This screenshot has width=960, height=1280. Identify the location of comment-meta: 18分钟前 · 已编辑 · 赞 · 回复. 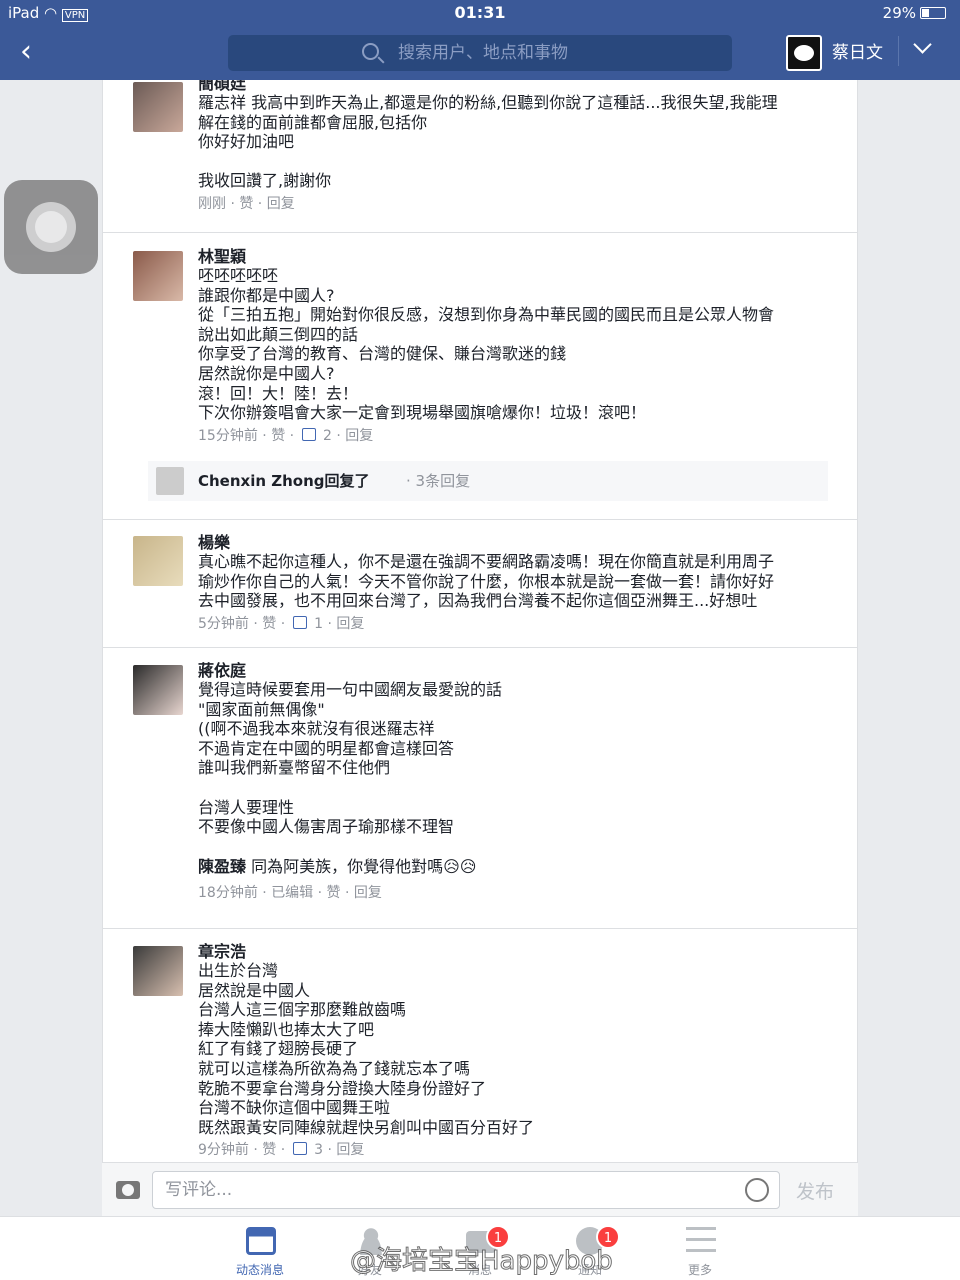
(290, 893).